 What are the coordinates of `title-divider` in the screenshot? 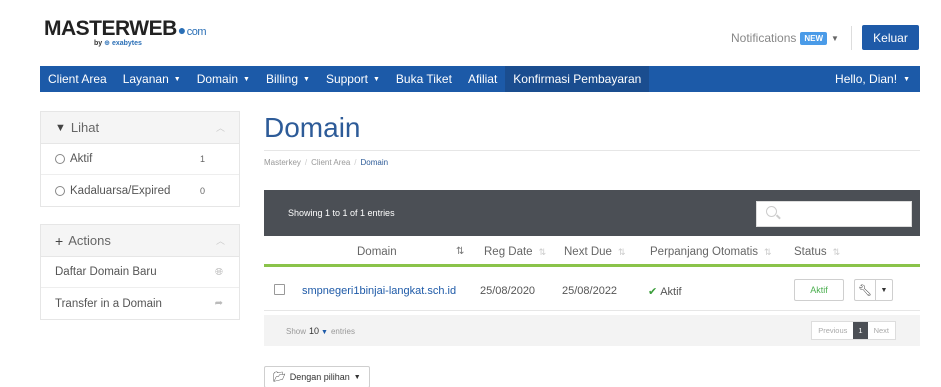 It's located at (592, 150).